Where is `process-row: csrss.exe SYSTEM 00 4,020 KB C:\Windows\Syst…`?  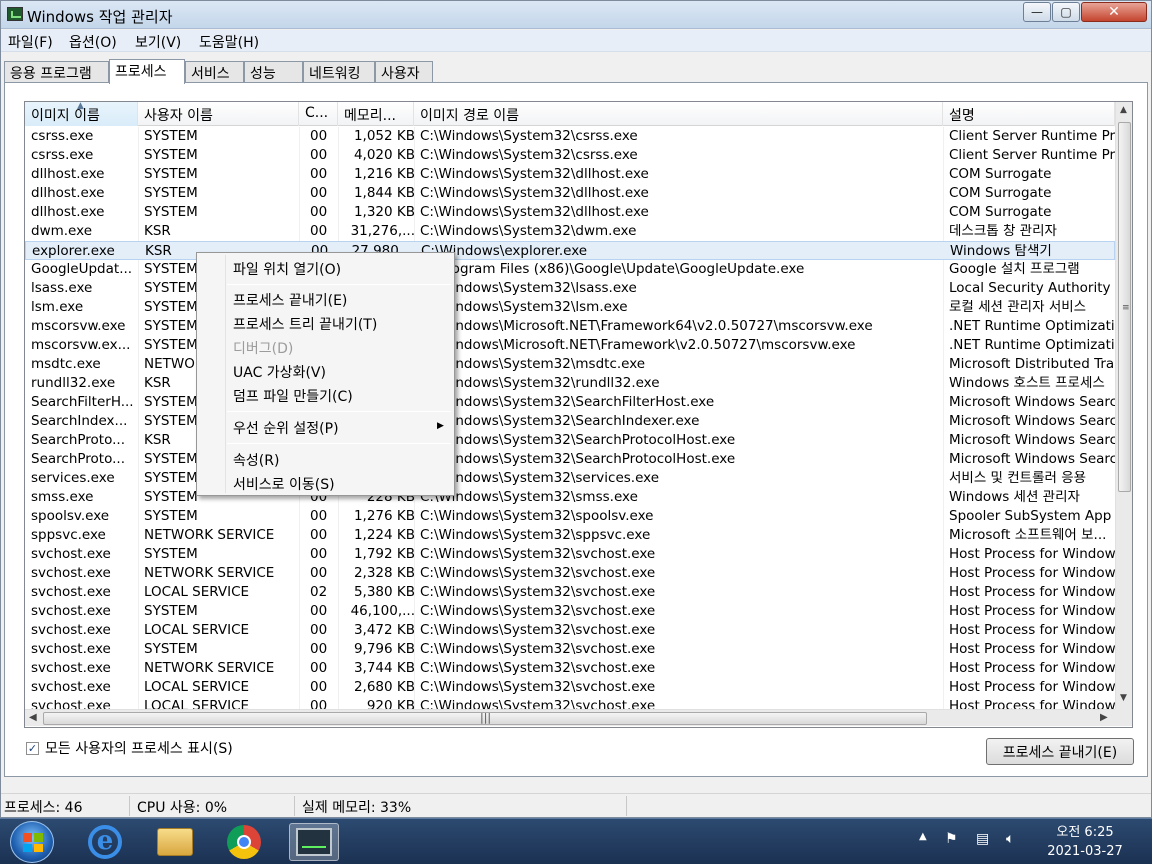
process-row: csrss.exe SYSTEM 00 4,020 KB C:\Windows\Syst… is located at coordinates (570, 155).